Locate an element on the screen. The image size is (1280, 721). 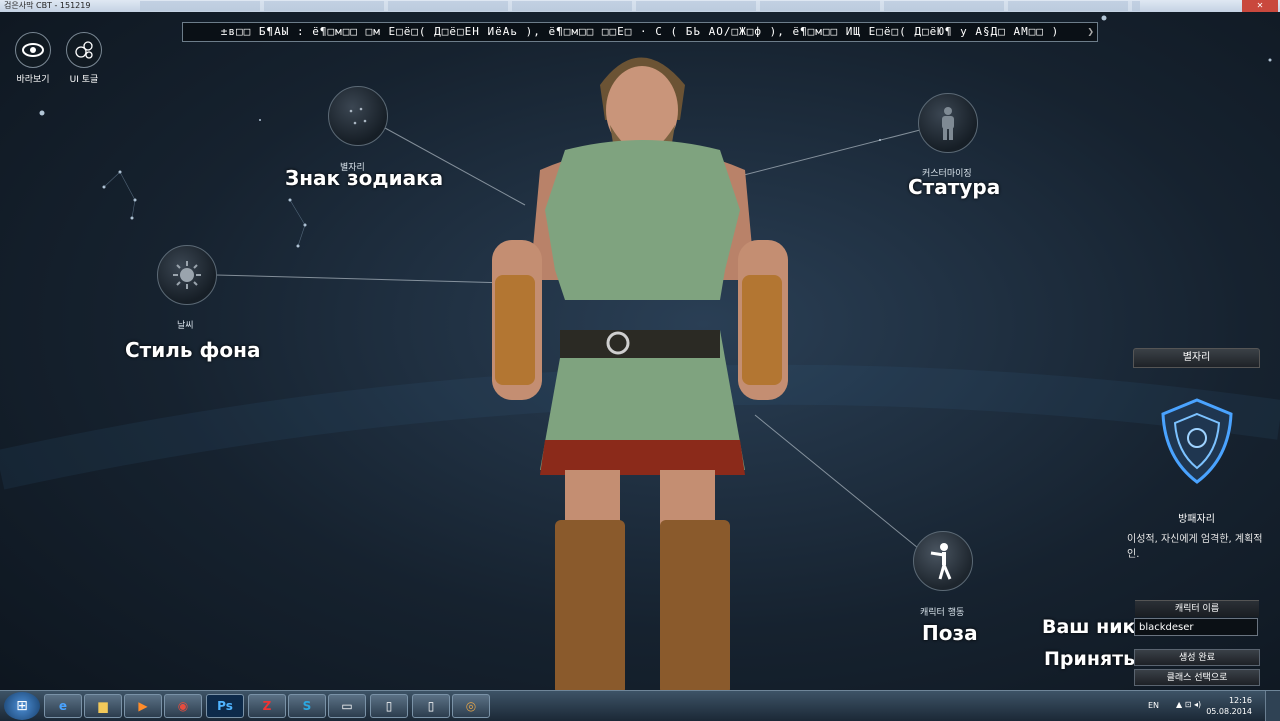
sun-icon is located at coordinates (187, 275).